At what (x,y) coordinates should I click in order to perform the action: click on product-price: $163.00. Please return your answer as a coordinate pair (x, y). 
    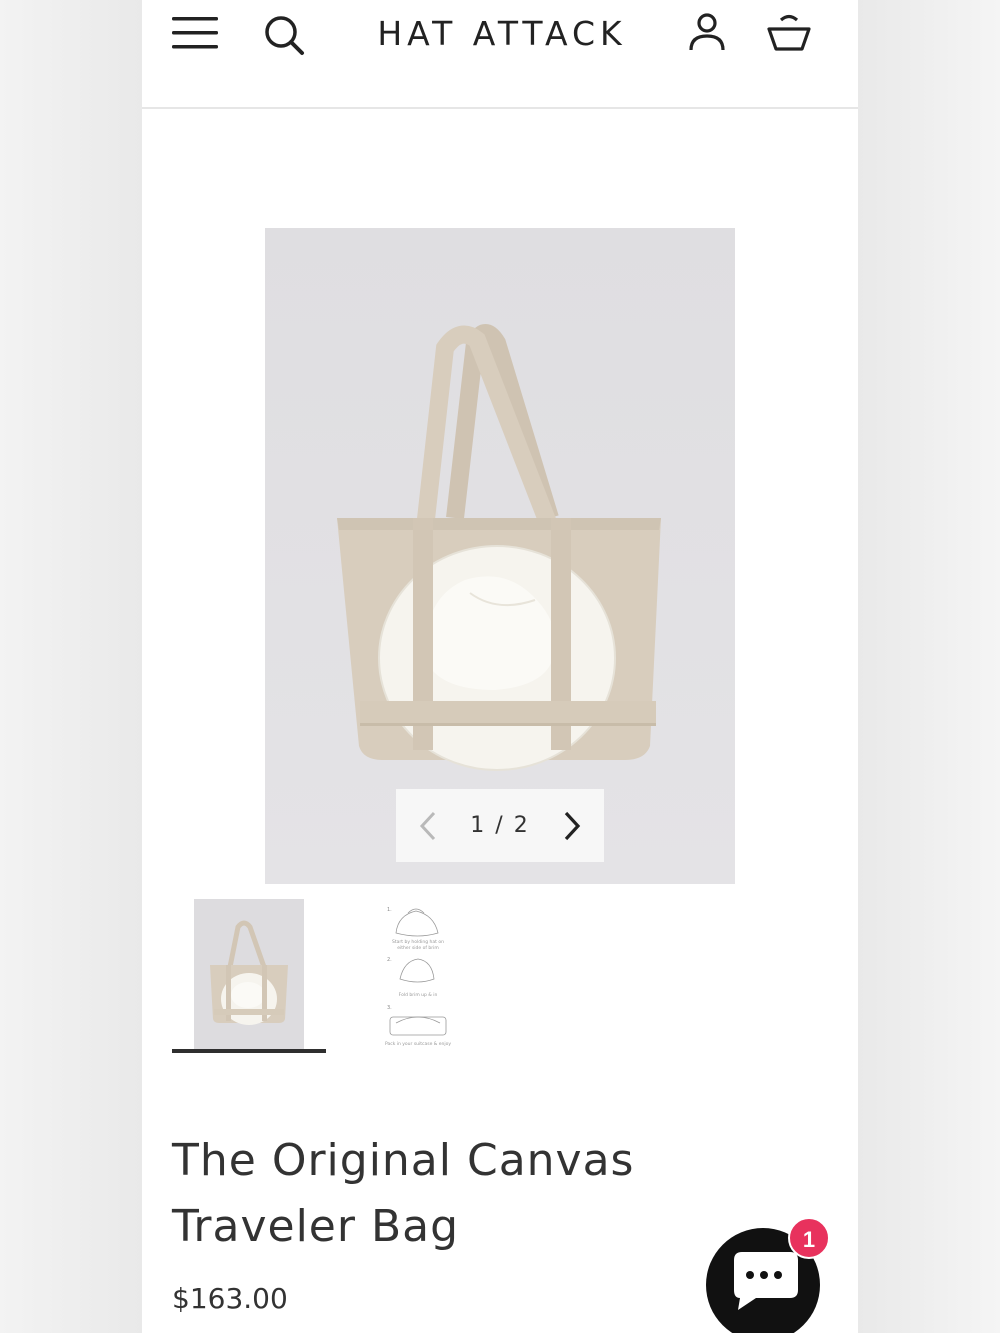
    Looking at the image, I should click on (230, 1298).